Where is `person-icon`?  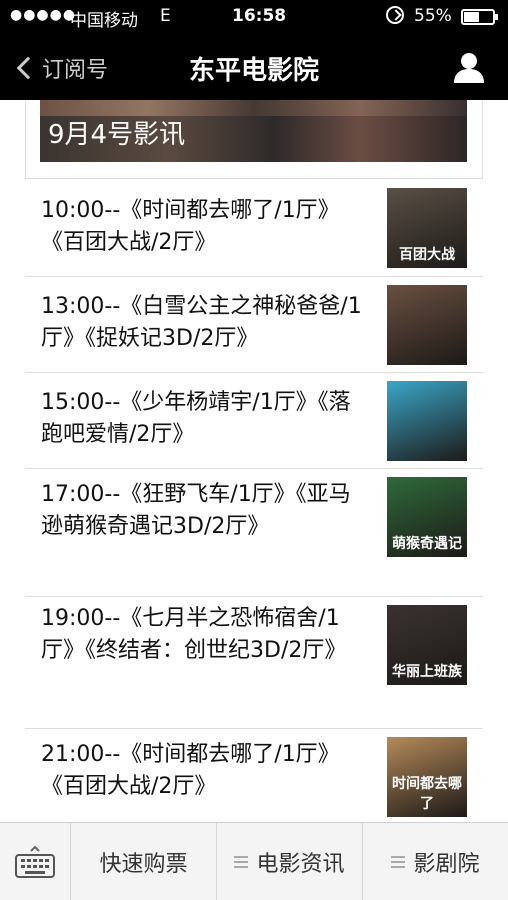 person-icon is located at coordinates (469, 67).